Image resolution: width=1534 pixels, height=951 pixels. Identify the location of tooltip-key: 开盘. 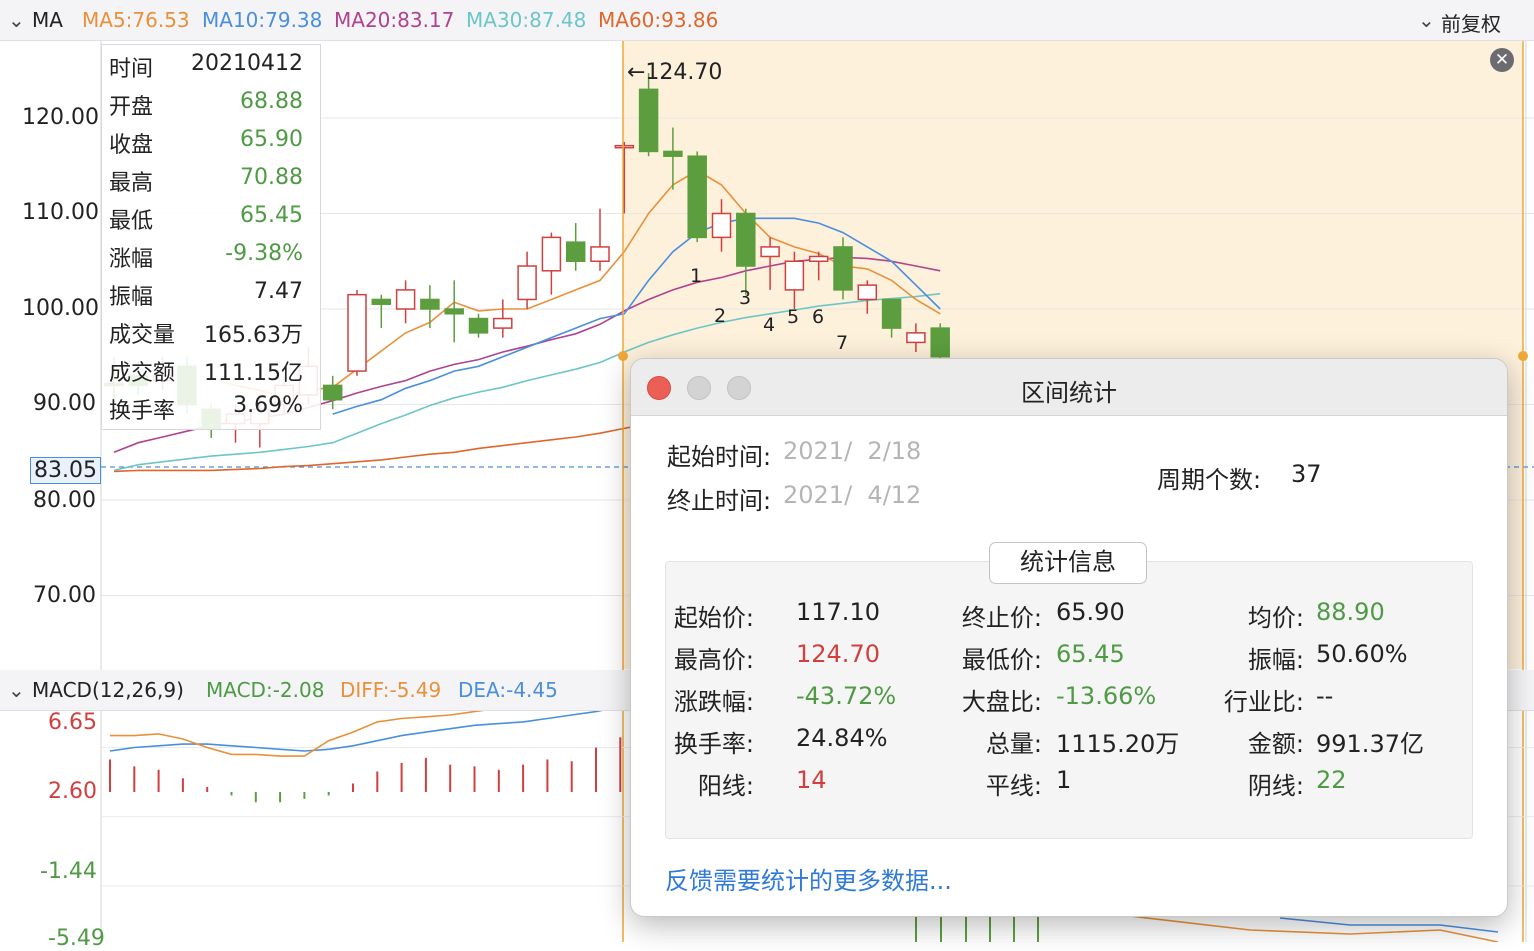
(131, 107).